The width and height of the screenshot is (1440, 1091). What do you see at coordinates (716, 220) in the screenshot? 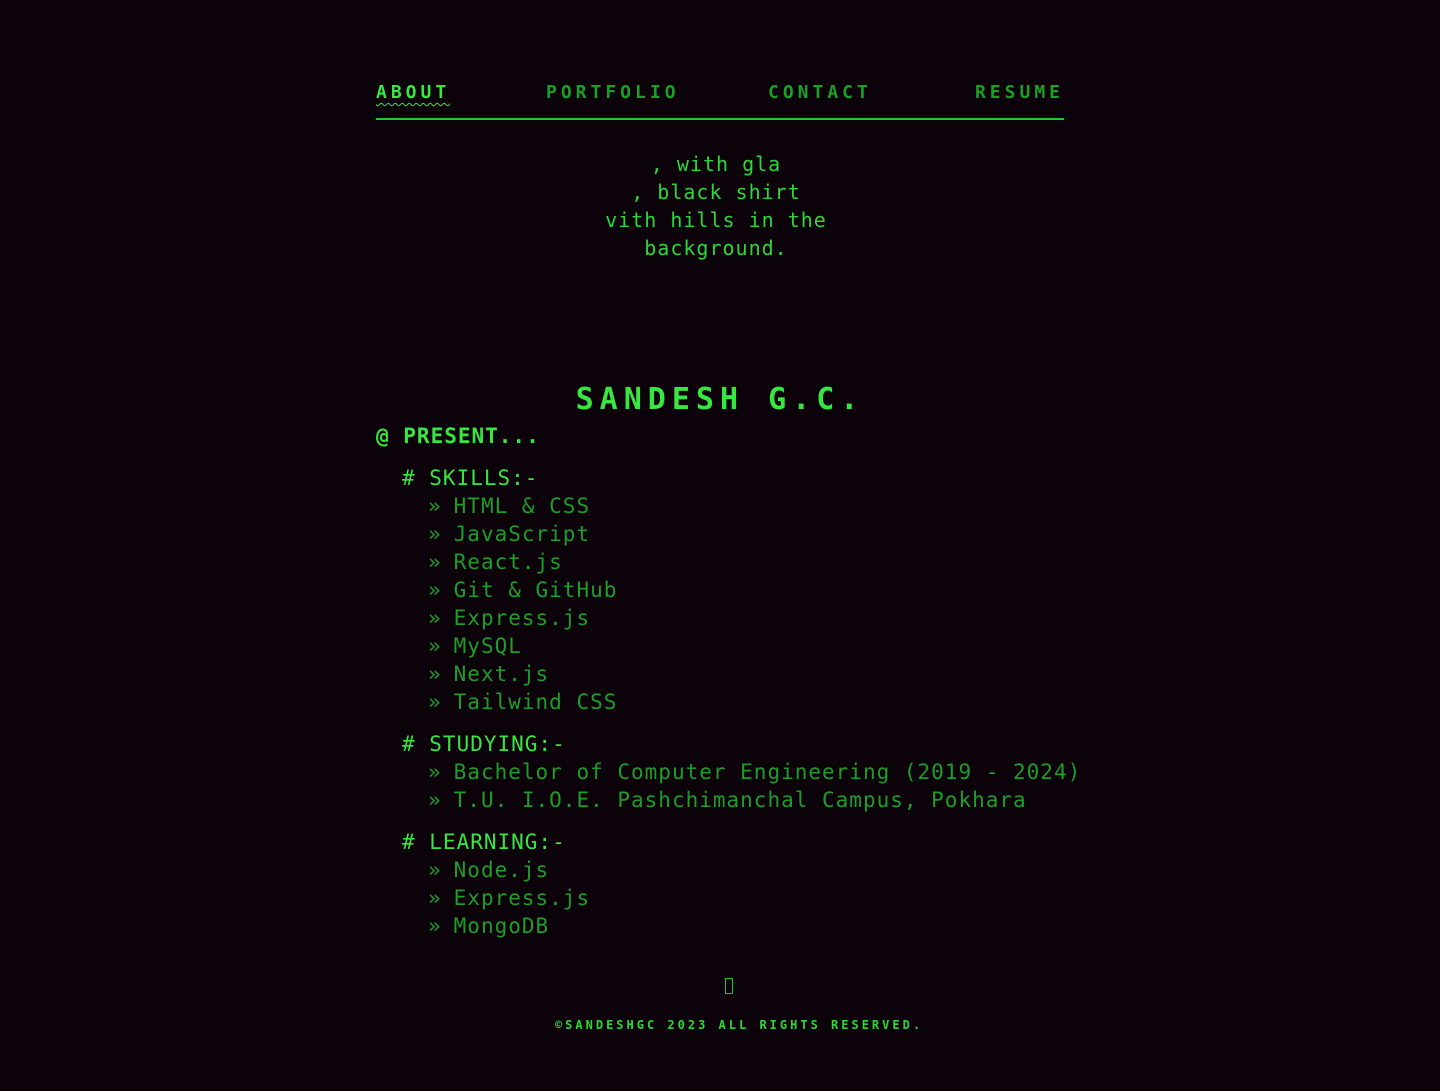
I see `alt-line: vith hills in the` at bounding box center [716, 220].